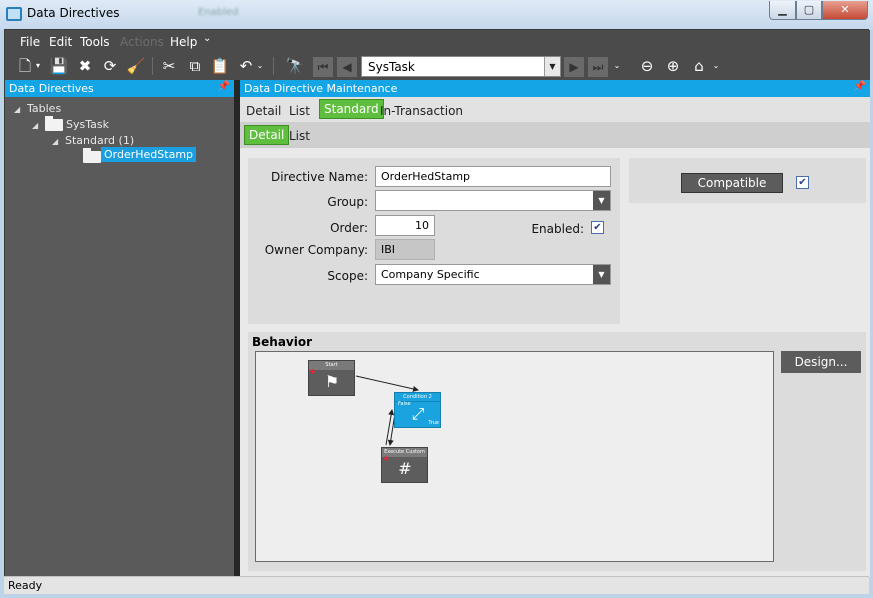 The width and height of the screenshot is (873, 598). Describe the element at coordinates (95, 42) in the screenshot. I see `menu-tools: Tools` at that location.